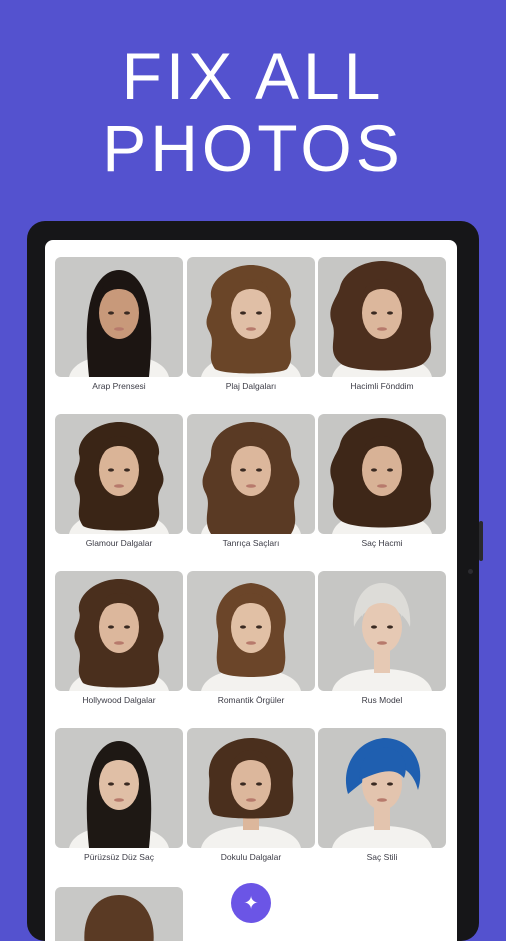  What do you see at coordinates (119, 543) in the screenshot?
I see `hairstyle-label: Glamour Dalgalar` at bounding box center [119, 543].